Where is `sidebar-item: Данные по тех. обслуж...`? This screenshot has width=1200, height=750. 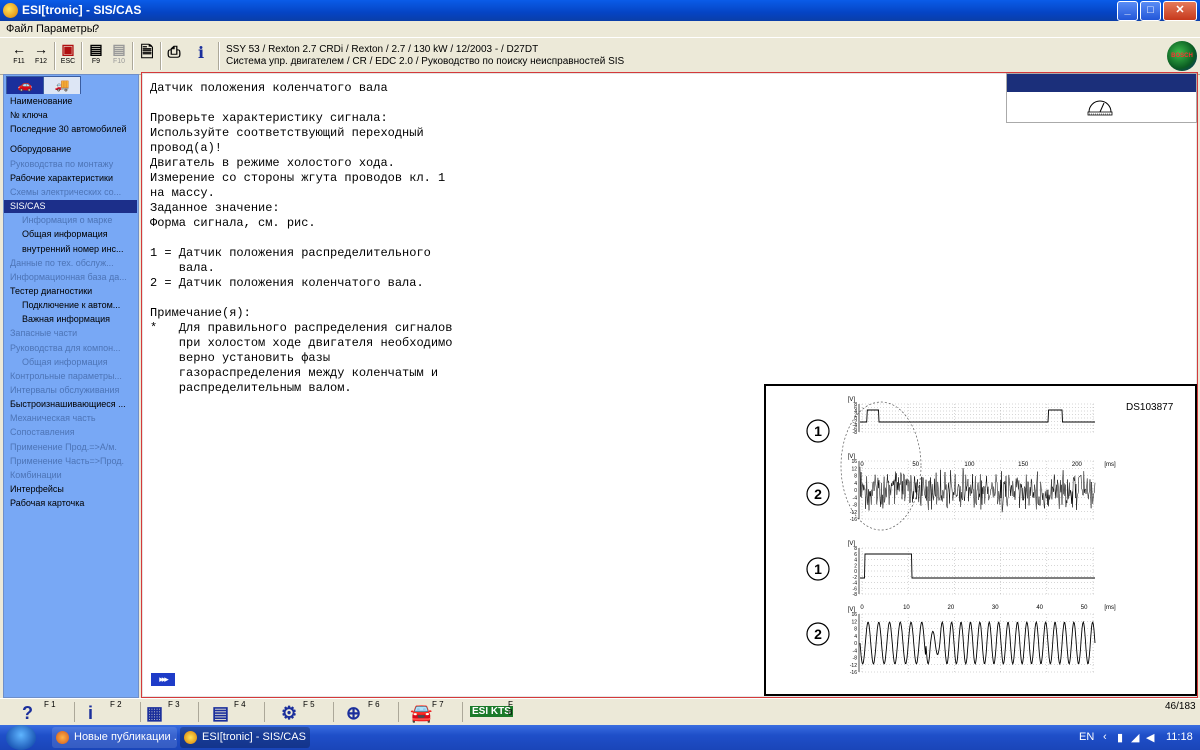 sidebar-item: Данные по тех. обслуж... is located at coordinates (70, 263).